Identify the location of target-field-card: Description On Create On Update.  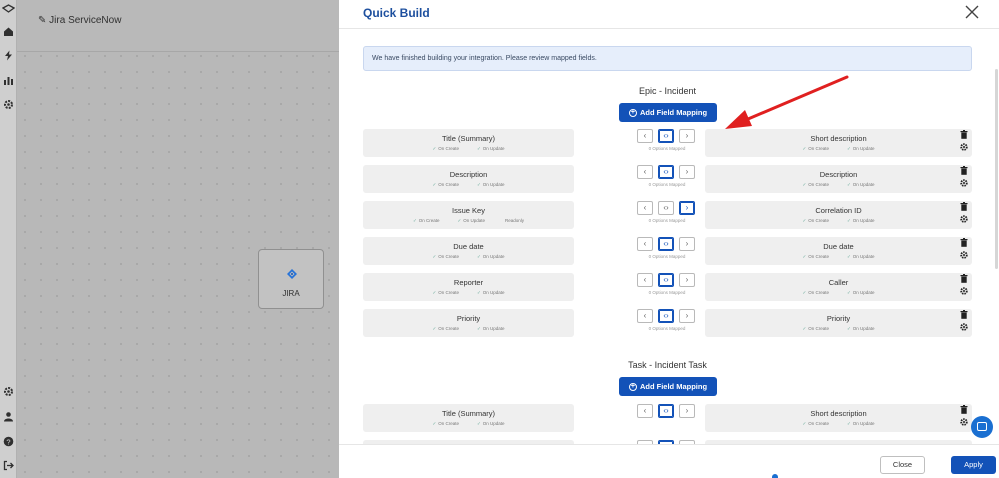
(838, 179).